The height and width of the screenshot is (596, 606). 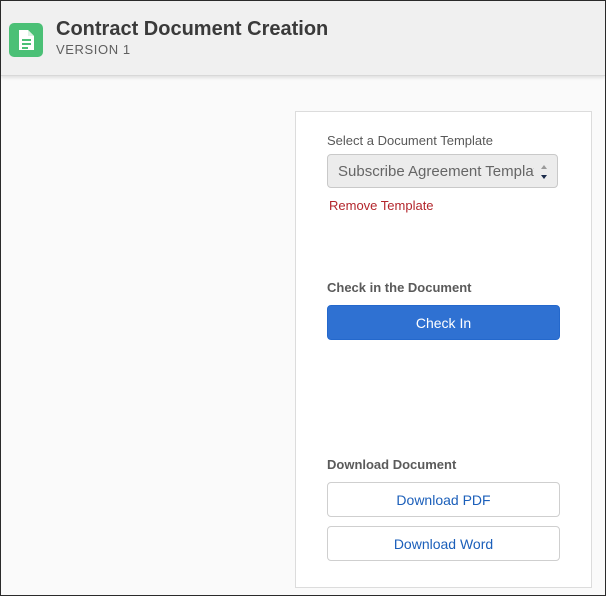 What do you see at coordinates (544, 172) in the screenshot?
I see `select-arrows-icon` at bounding box center [544, 172].